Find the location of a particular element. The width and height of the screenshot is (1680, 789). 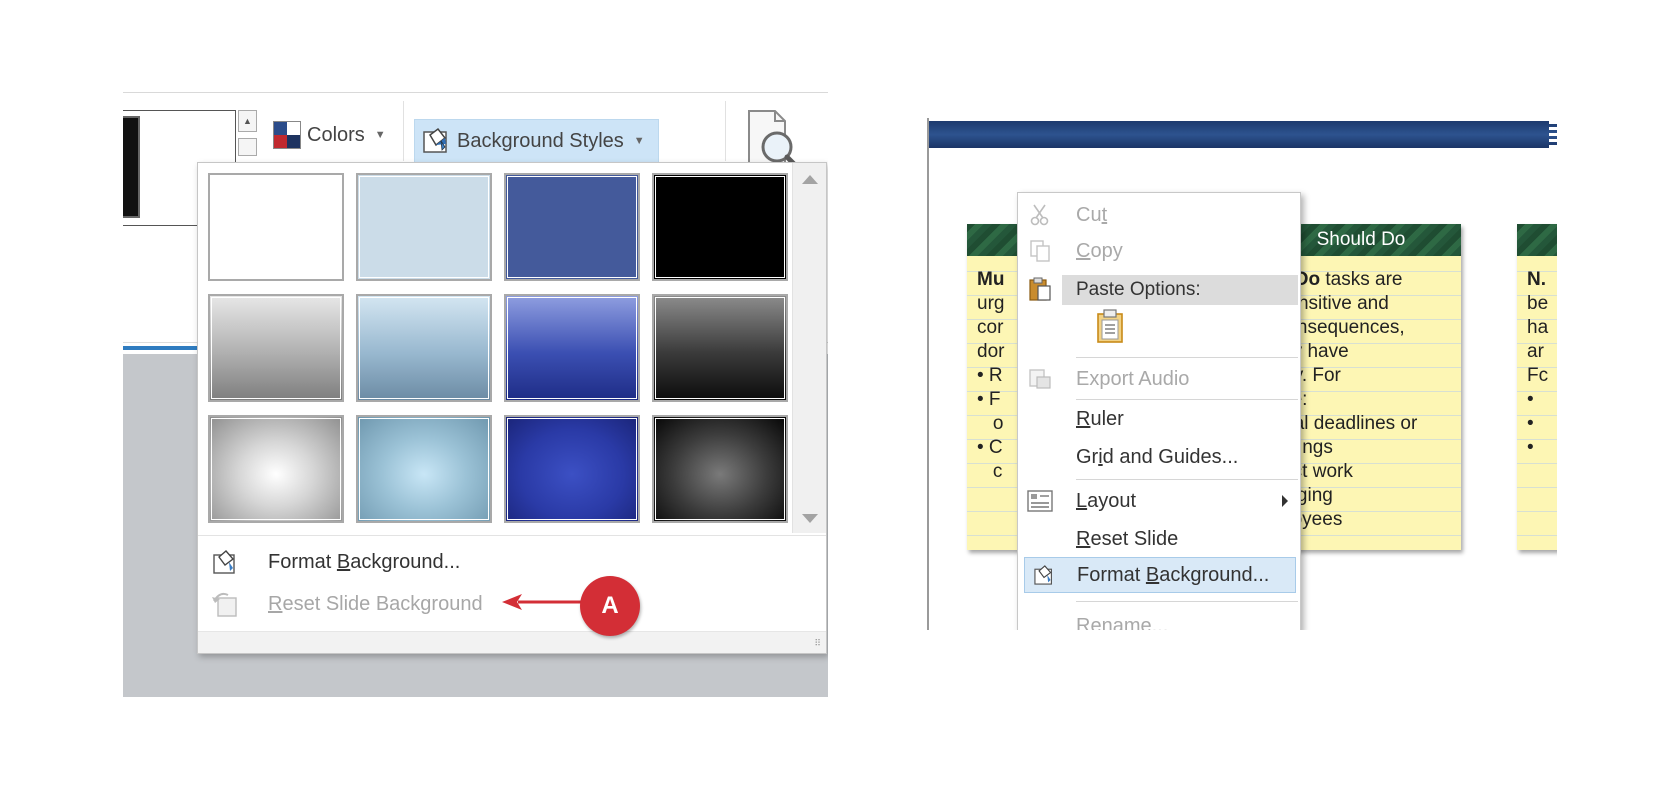

label-text: Cu is located at coordinates (1089, 214).